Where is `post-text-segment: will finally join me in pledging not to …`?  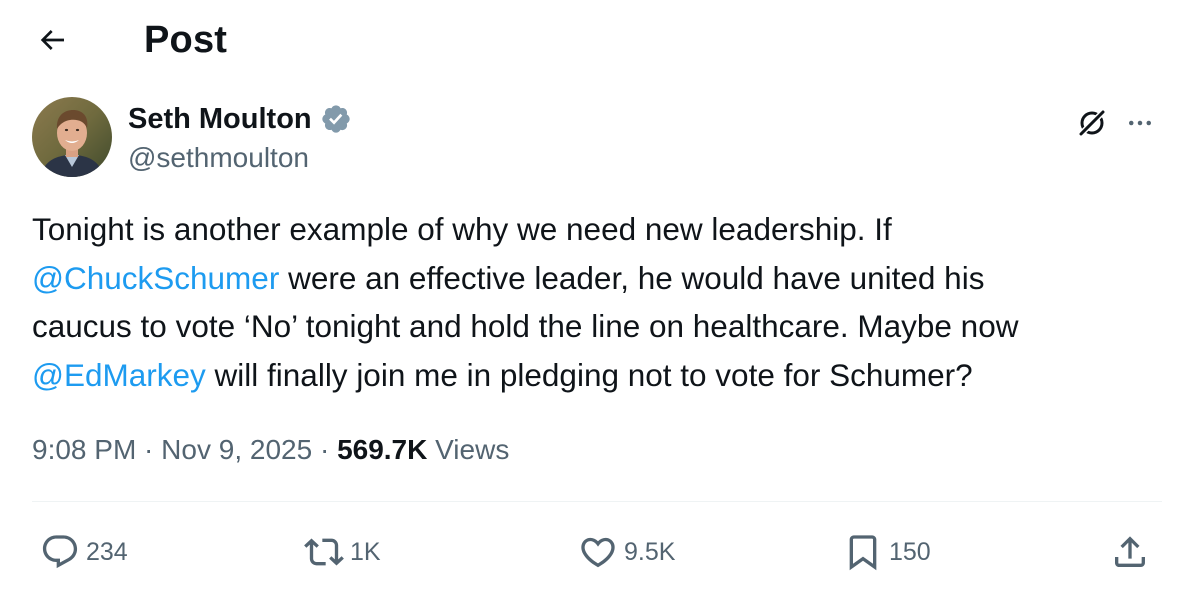
post-text-segment: will finally join me in pledging not to … is located at coordinates (589, 374).